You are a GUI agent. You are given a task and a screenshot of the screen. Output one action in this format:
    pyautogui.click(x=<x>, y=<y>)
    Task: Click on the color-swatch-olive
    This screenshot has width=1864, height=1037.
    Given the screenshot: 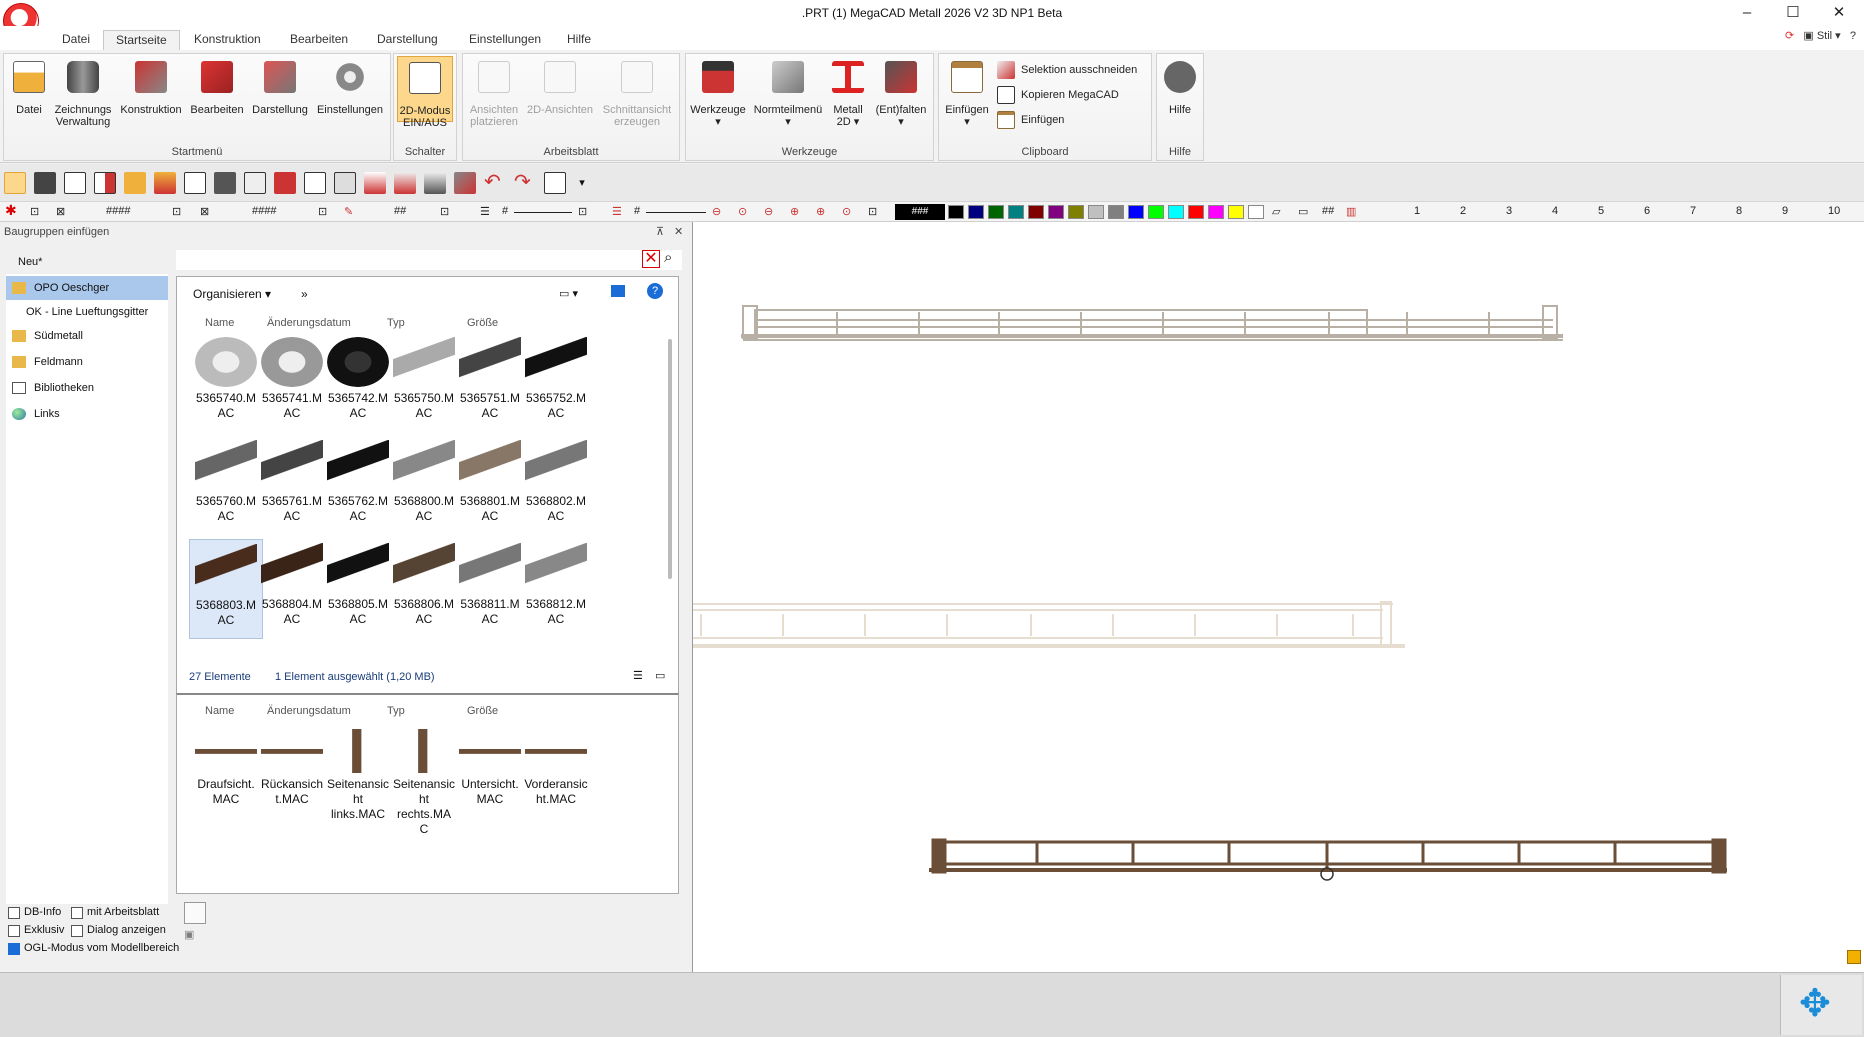 What is the action you would take?
    pyautogui.click(x=1076, y=212)
    